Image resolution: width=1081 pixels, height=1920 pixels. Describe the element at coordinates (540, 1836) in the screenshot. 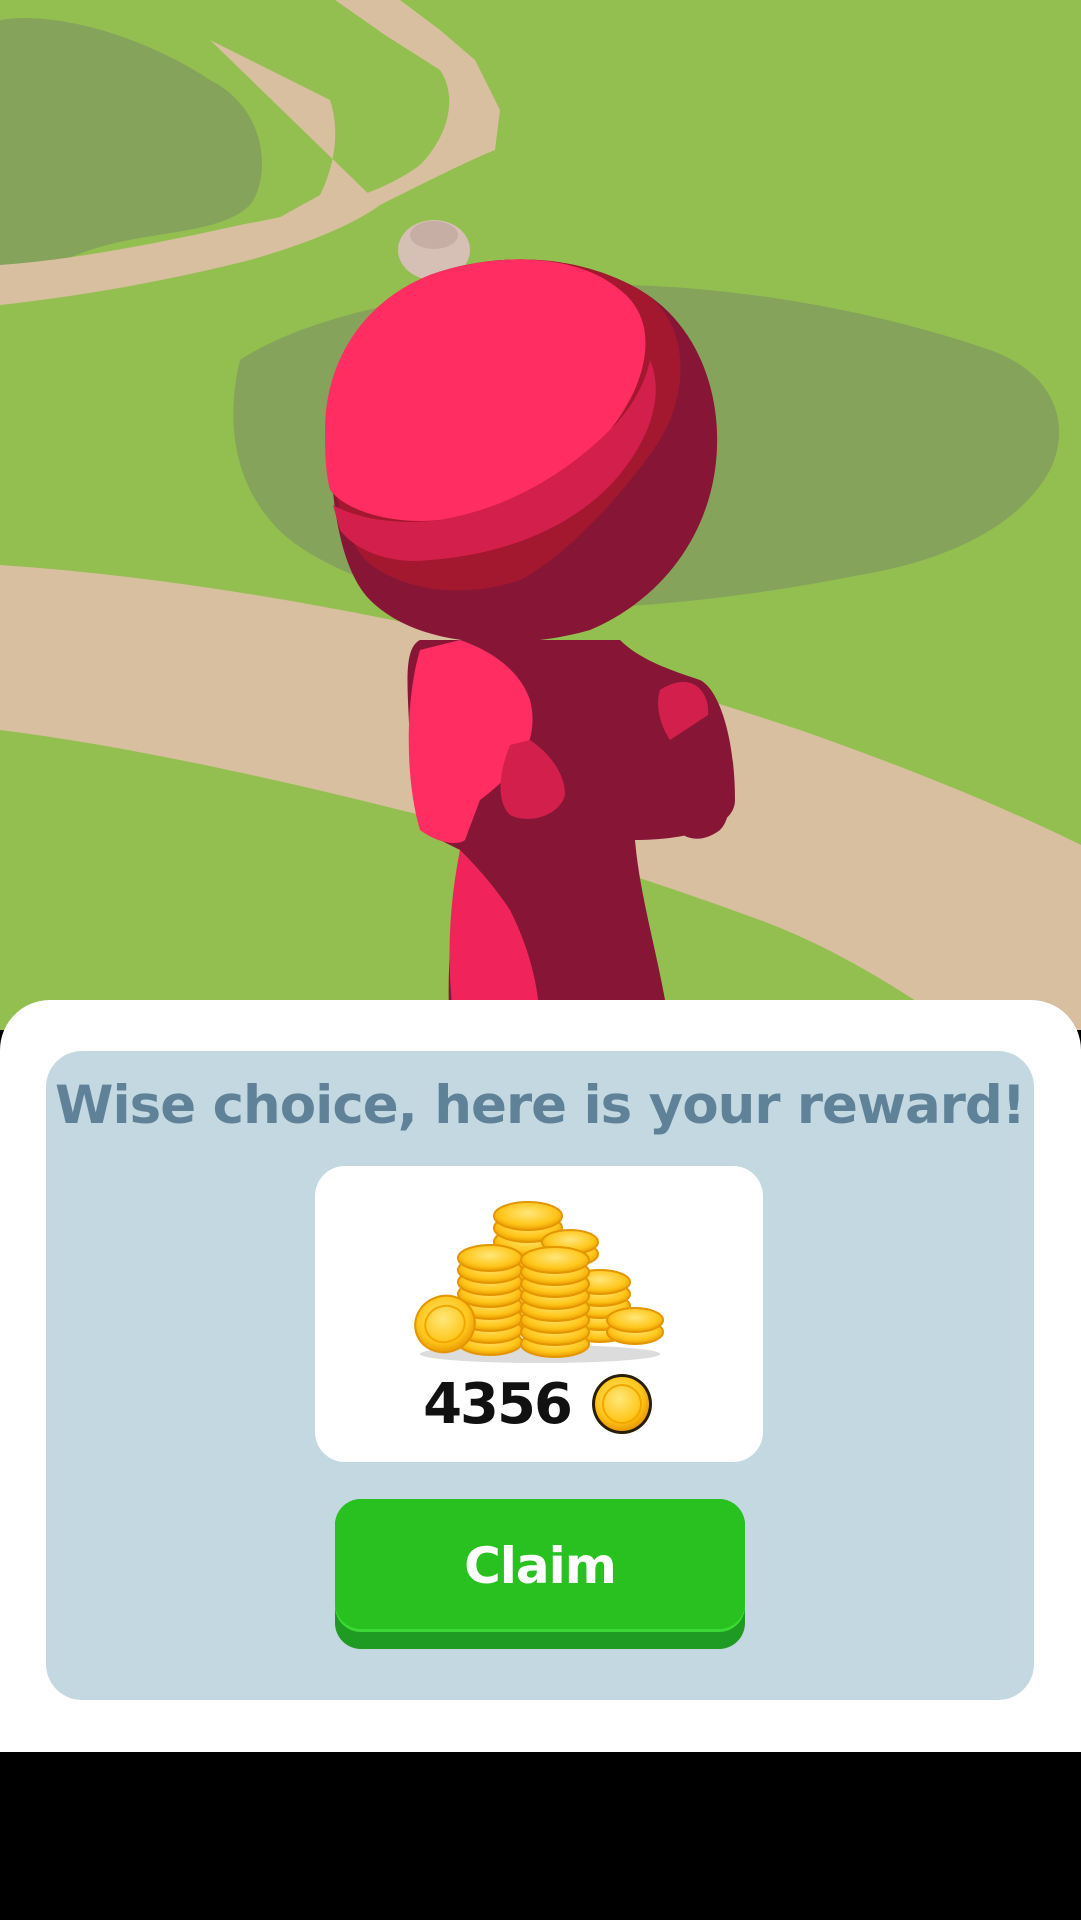

I see `navigation-bar-area` at that location.